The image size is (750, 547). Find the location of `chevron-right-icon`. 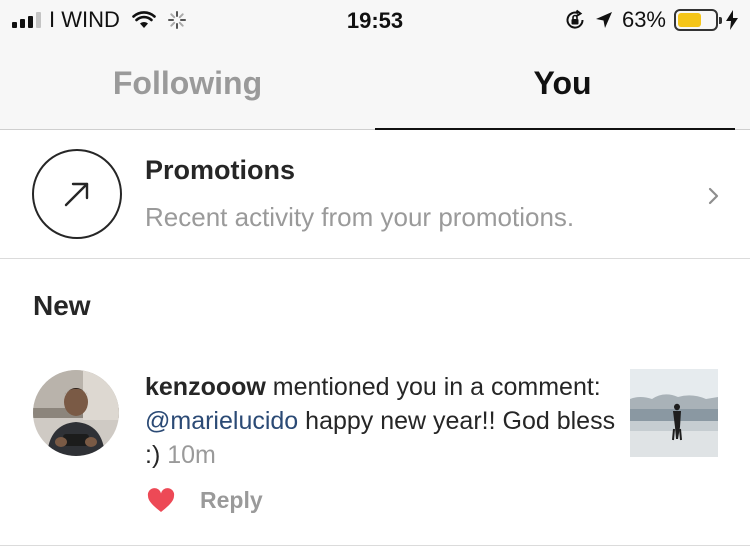

chevron-right-icon is located at coordinates (713, 196).